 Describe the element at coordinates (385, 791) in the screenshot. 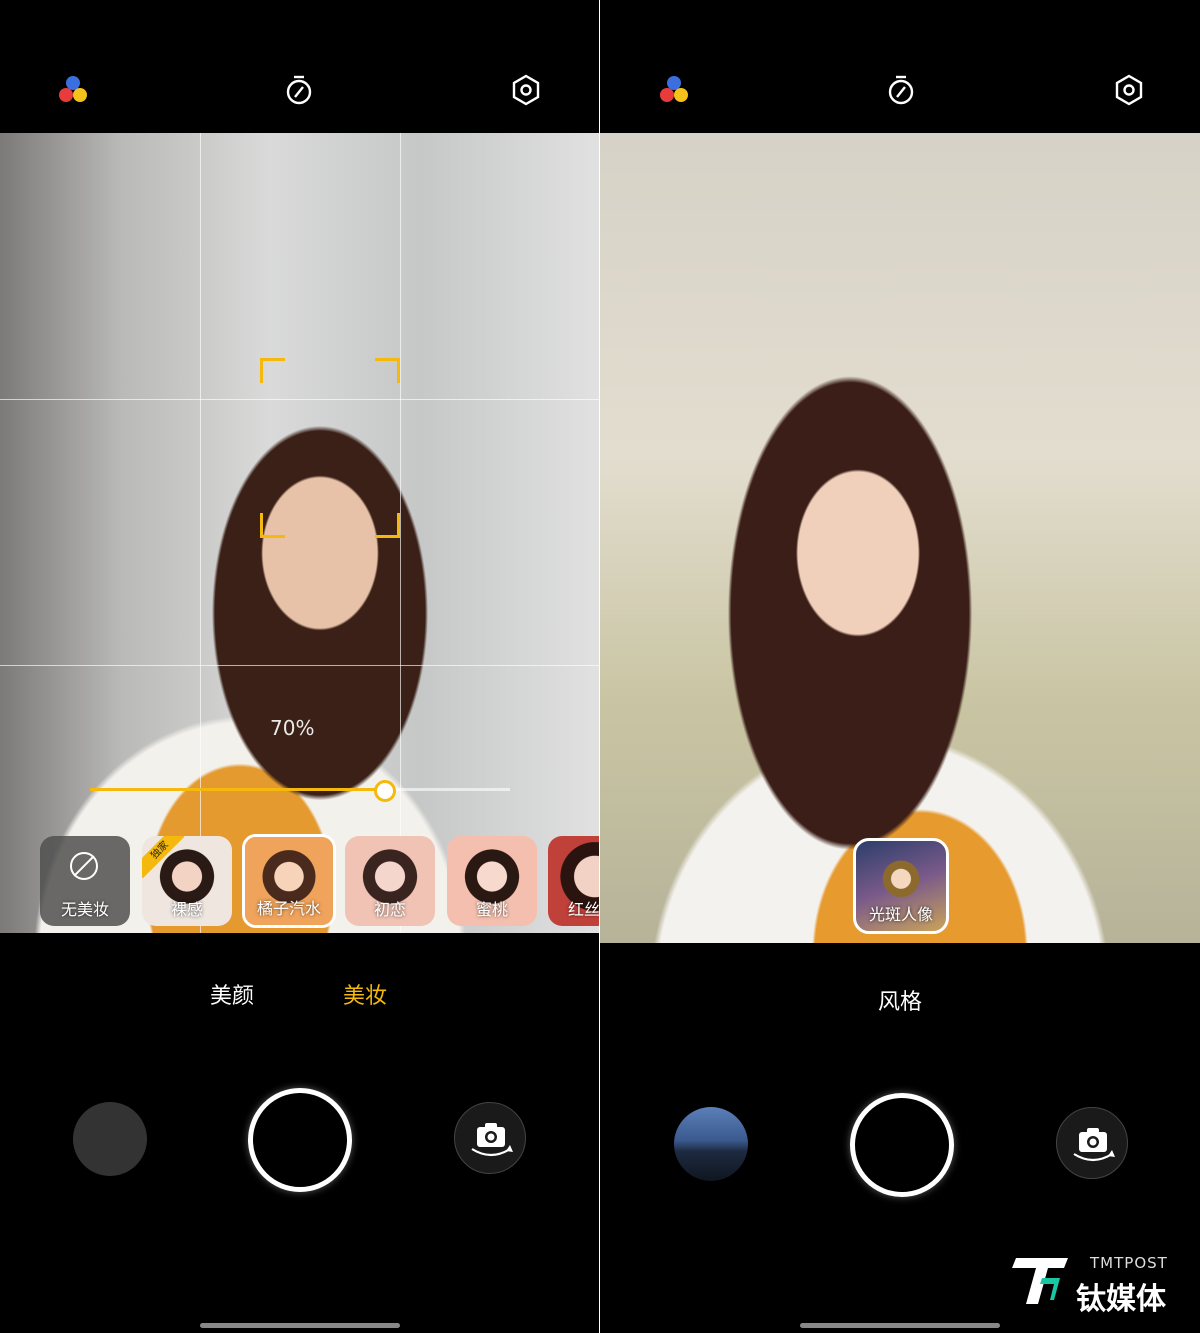

I see `slider-thumb` at that location.